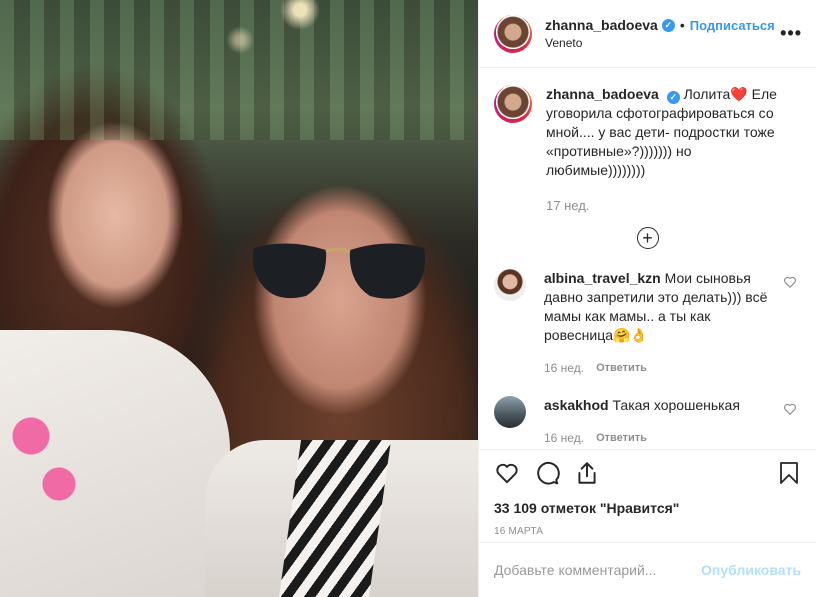 Image resolution: width=816 pixels, height=597 pixels. I want to click on comment-icon, so click(547, 473).